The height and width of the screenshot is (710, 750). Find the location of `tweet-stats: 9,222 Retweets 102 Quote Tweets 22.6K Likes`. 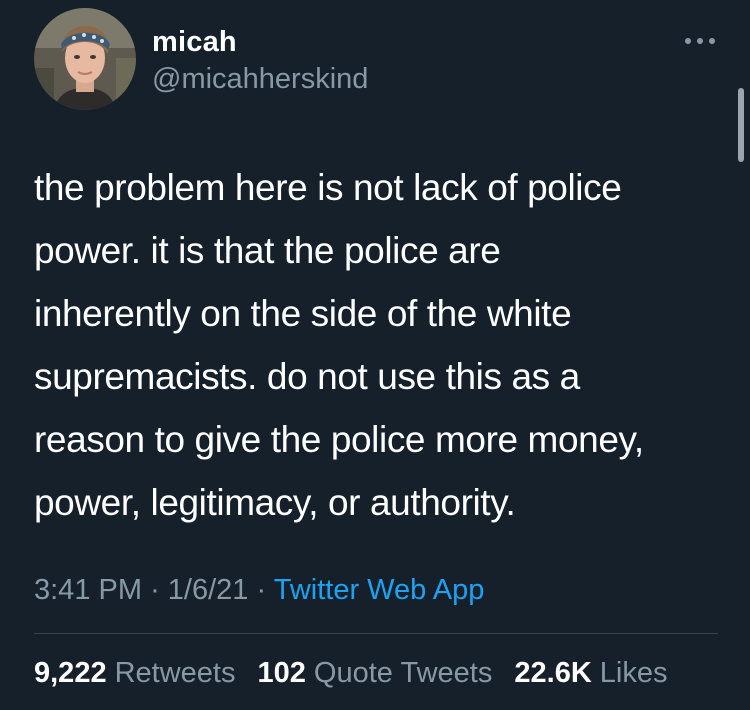

tweet-stats: 9,222 Retweets 102 Quote Tweets 22.6K Likes is located at coordinates (357, 673).